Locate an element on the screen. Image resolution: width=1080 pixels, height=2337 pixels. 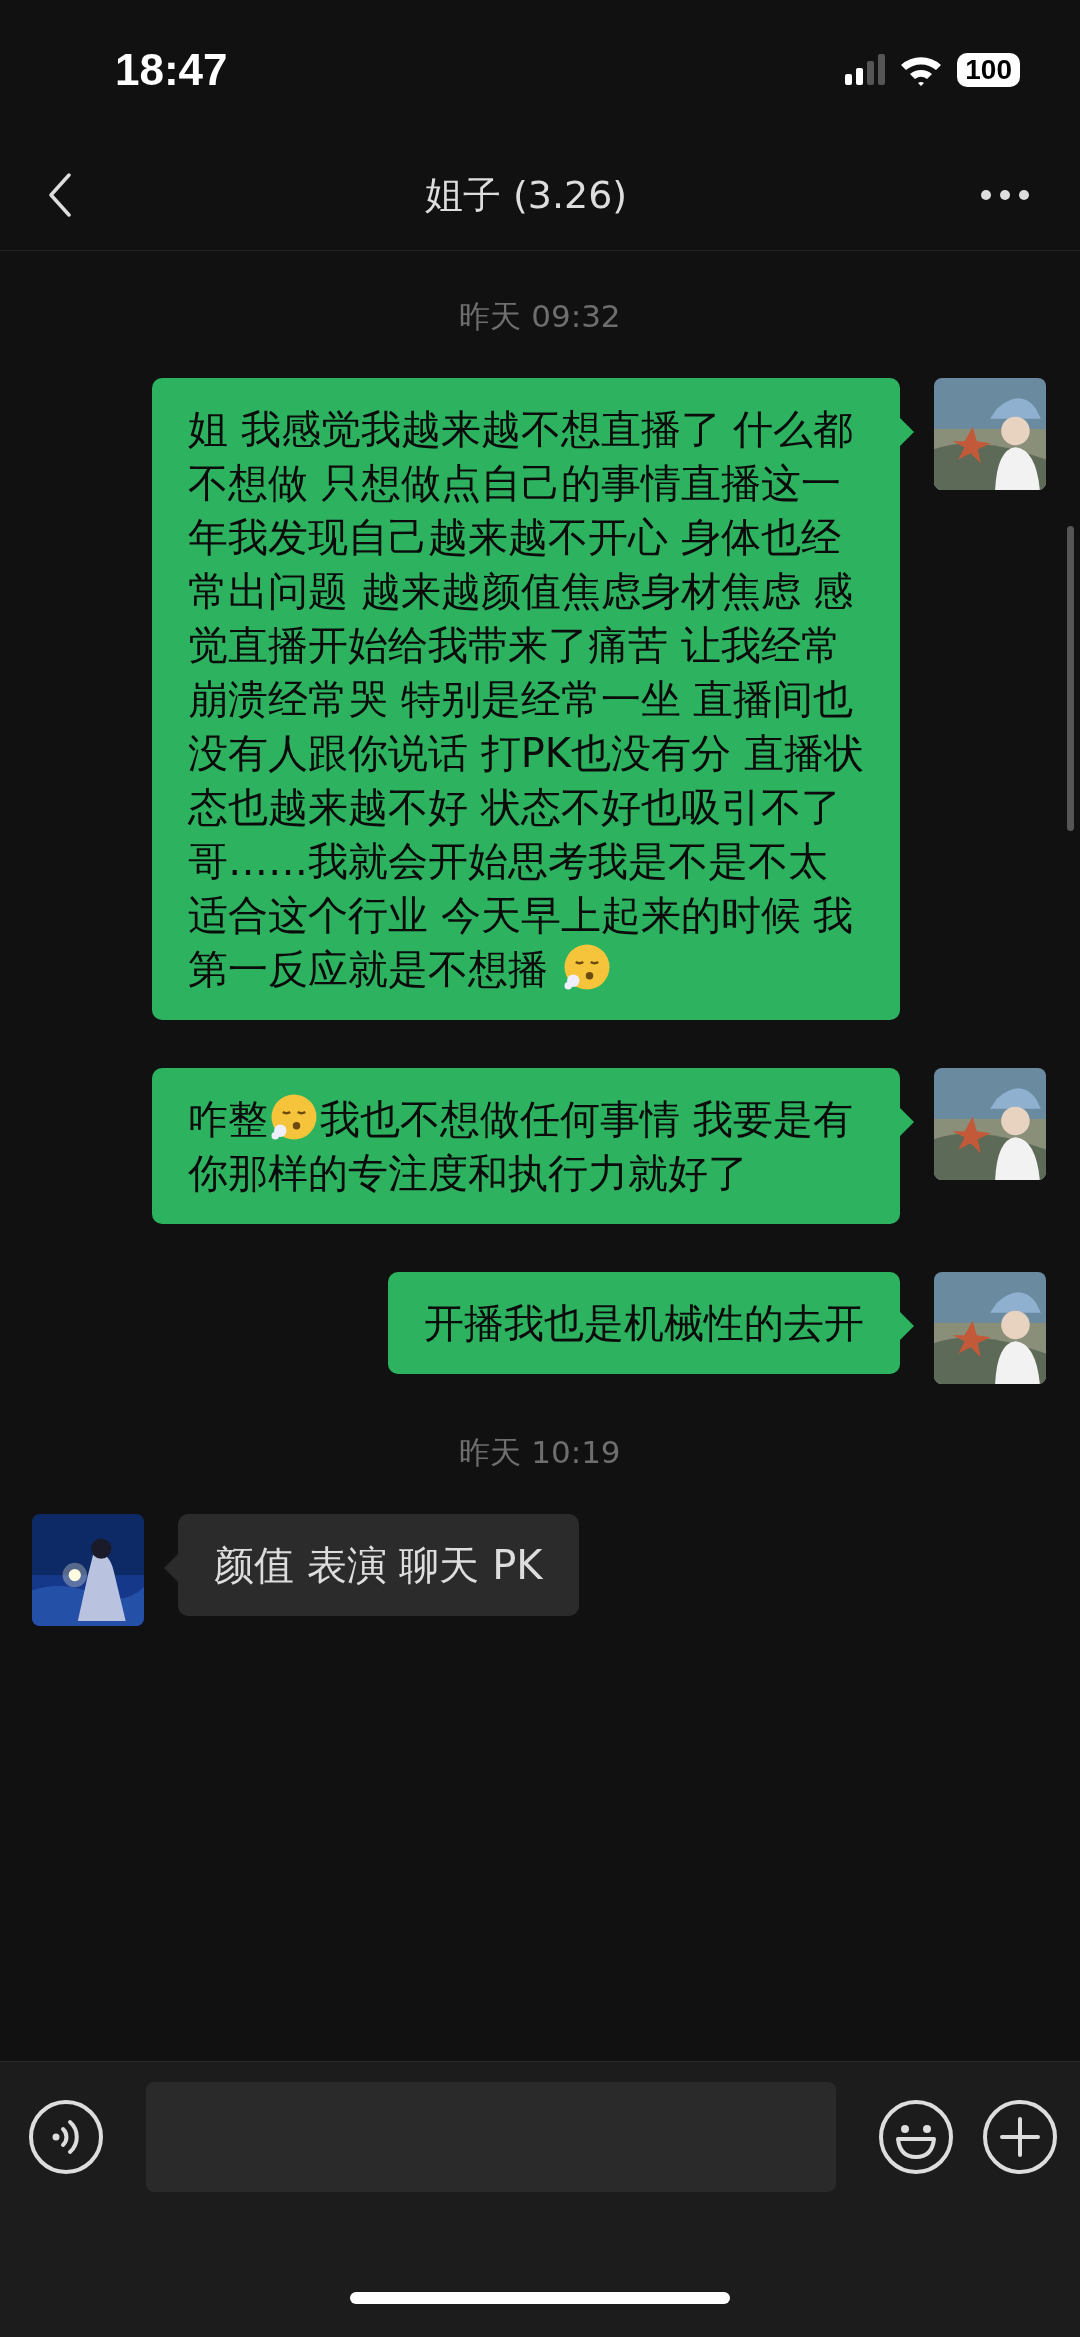
scrollbar is located at coordinates (1070, 678).